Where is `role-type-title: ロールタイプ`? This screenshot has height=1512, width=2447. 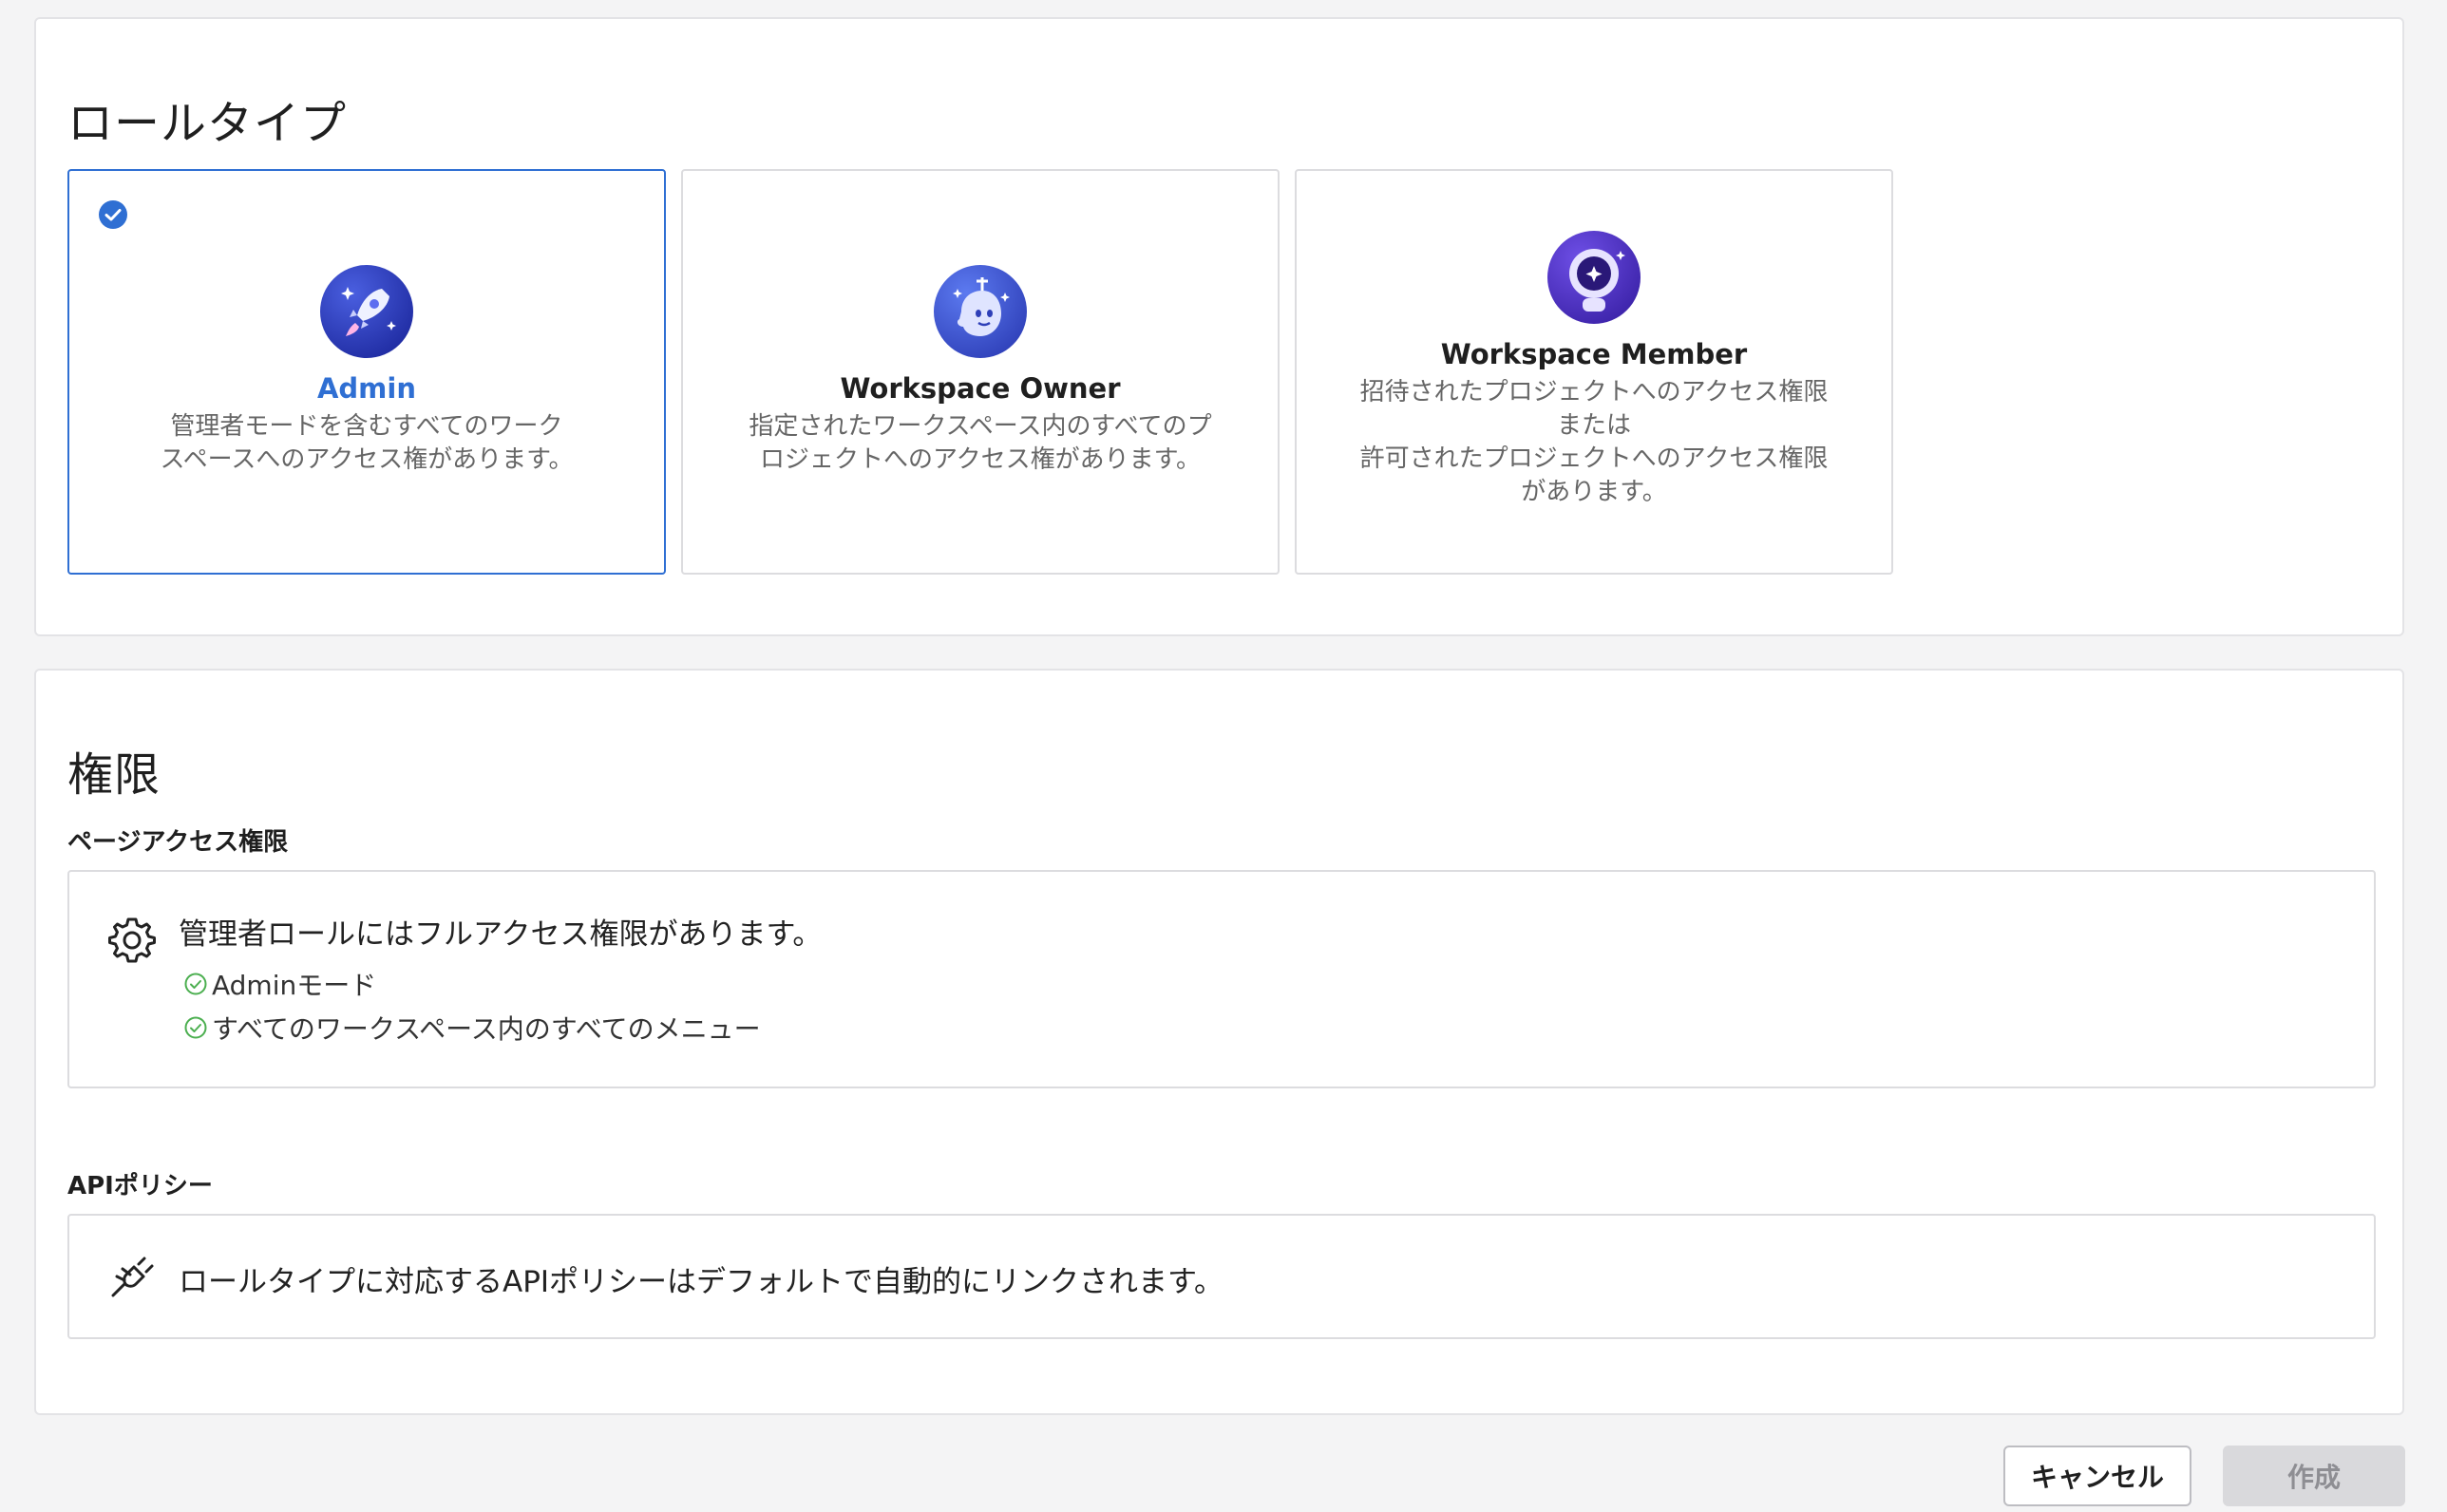
role-type-title: ロールタイプ is located at coordinates (208, 124).